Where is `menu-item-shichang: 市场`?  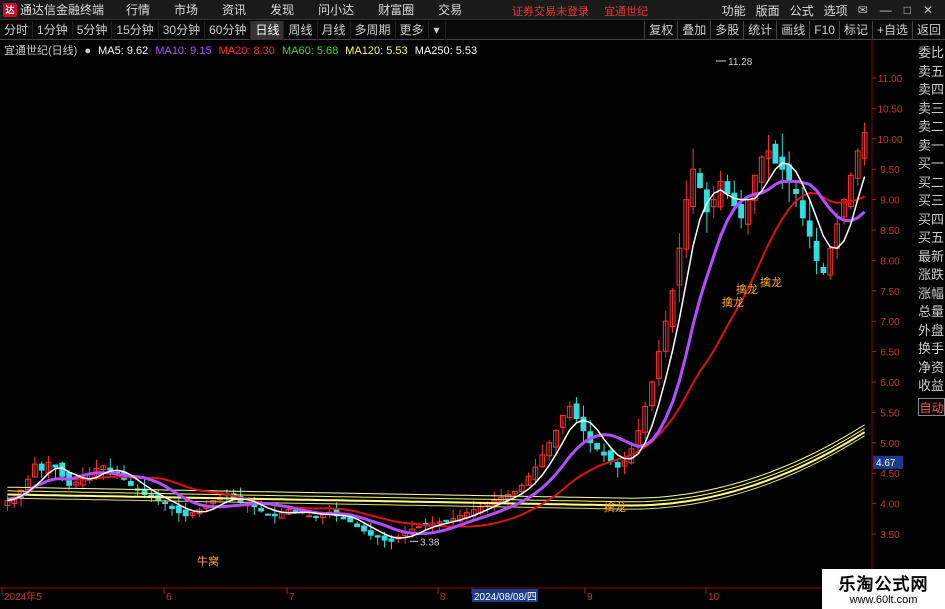
menu-item-shichang: 市场 is located at coordinates (186, 9).